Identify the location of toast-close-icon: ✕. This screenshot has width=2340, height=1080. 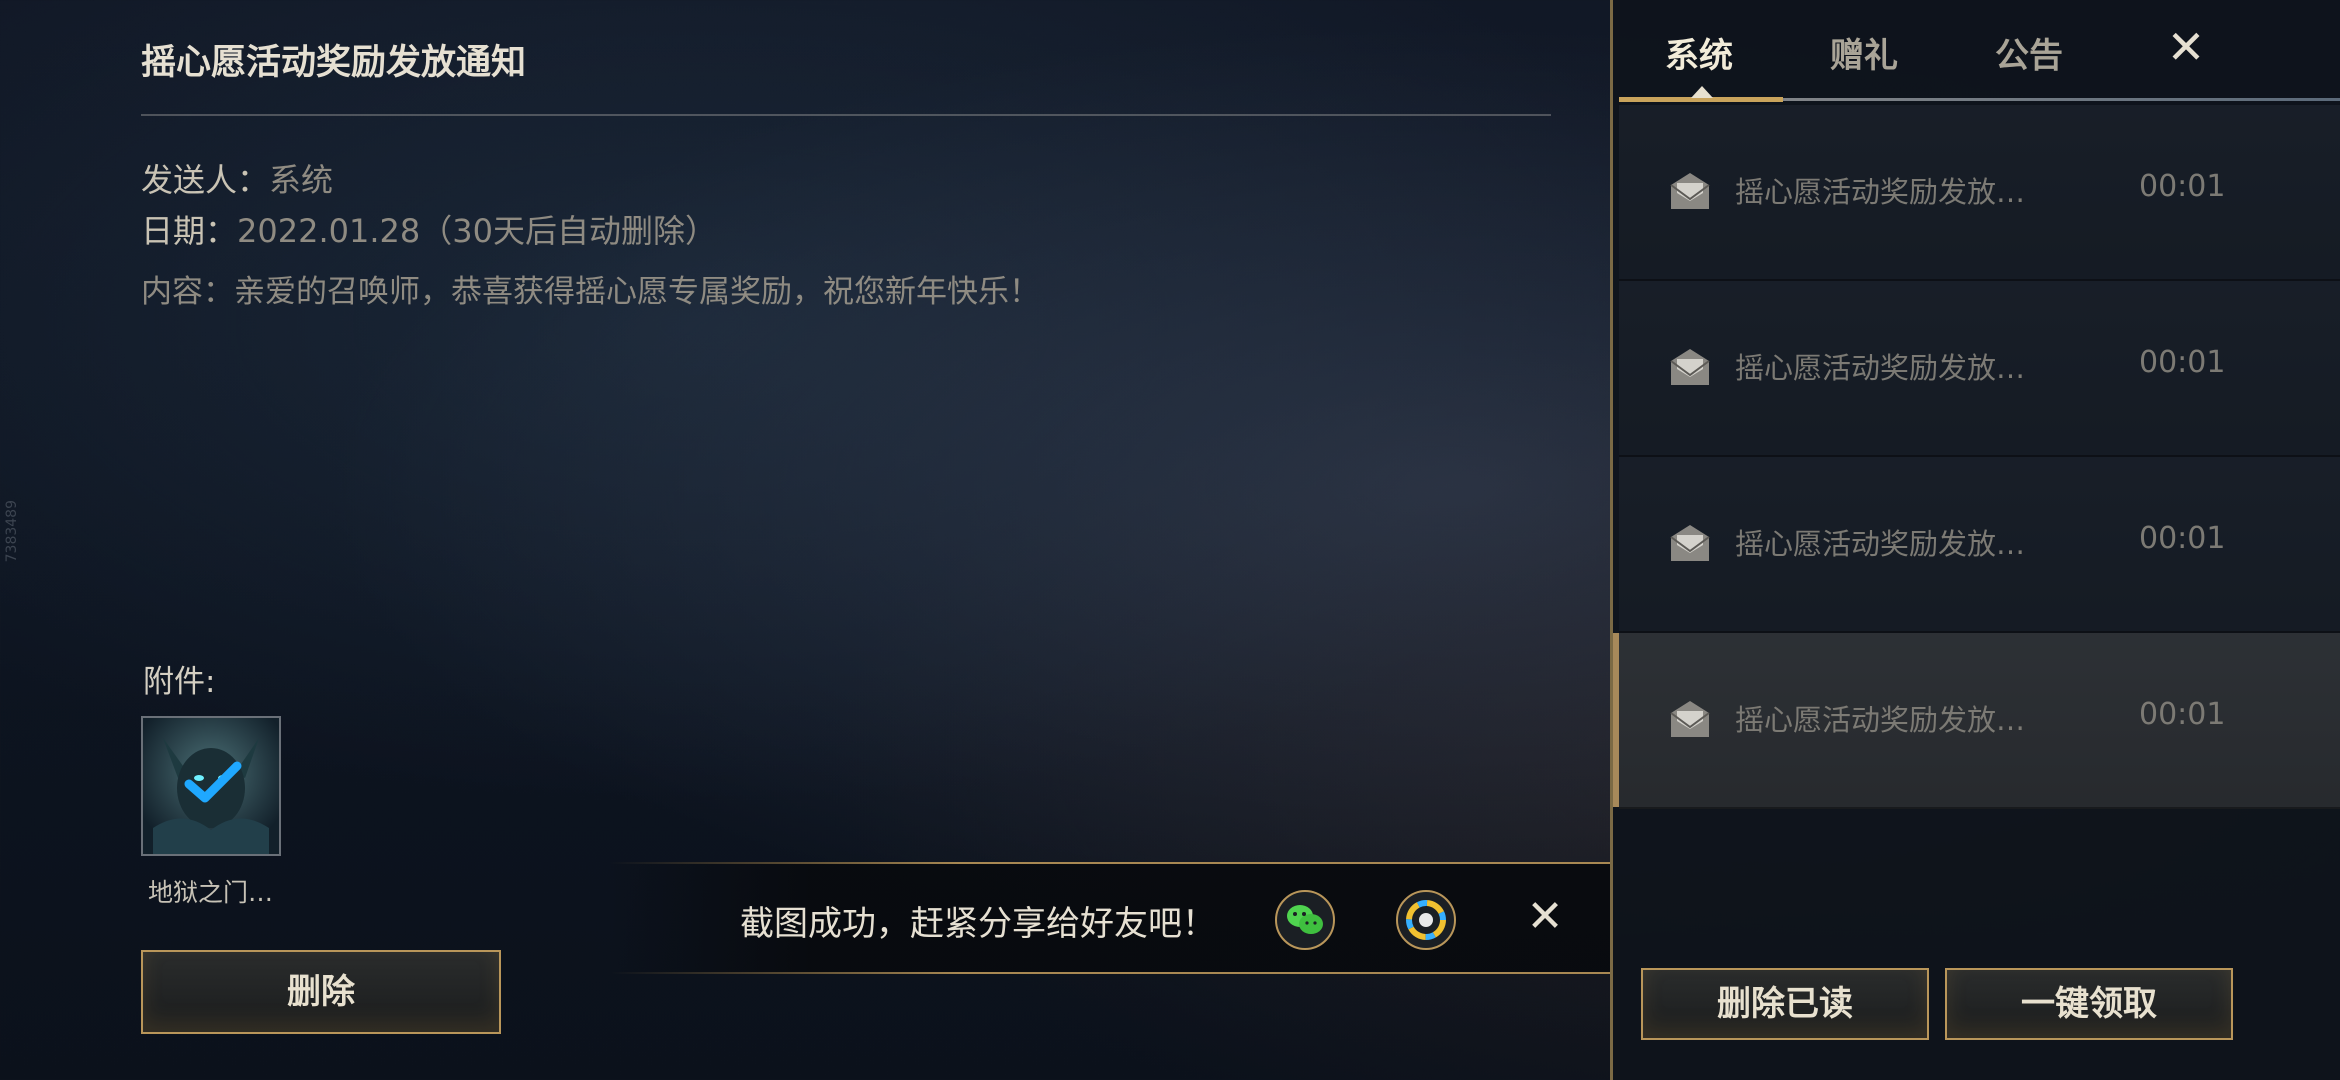
(1545, 917).